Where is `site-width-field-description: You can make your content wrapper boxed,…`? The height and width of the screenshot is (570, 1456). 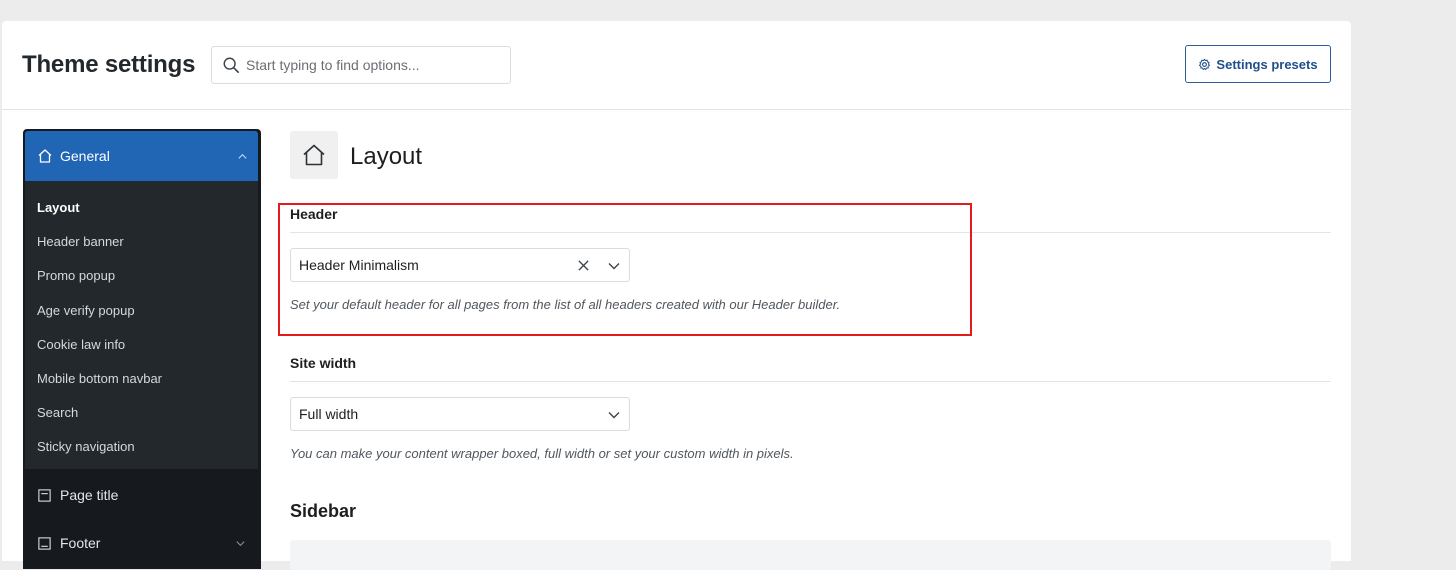 site-width-field-description: You can make your content wrapper boxed,… is located at coordinates (542, 453).